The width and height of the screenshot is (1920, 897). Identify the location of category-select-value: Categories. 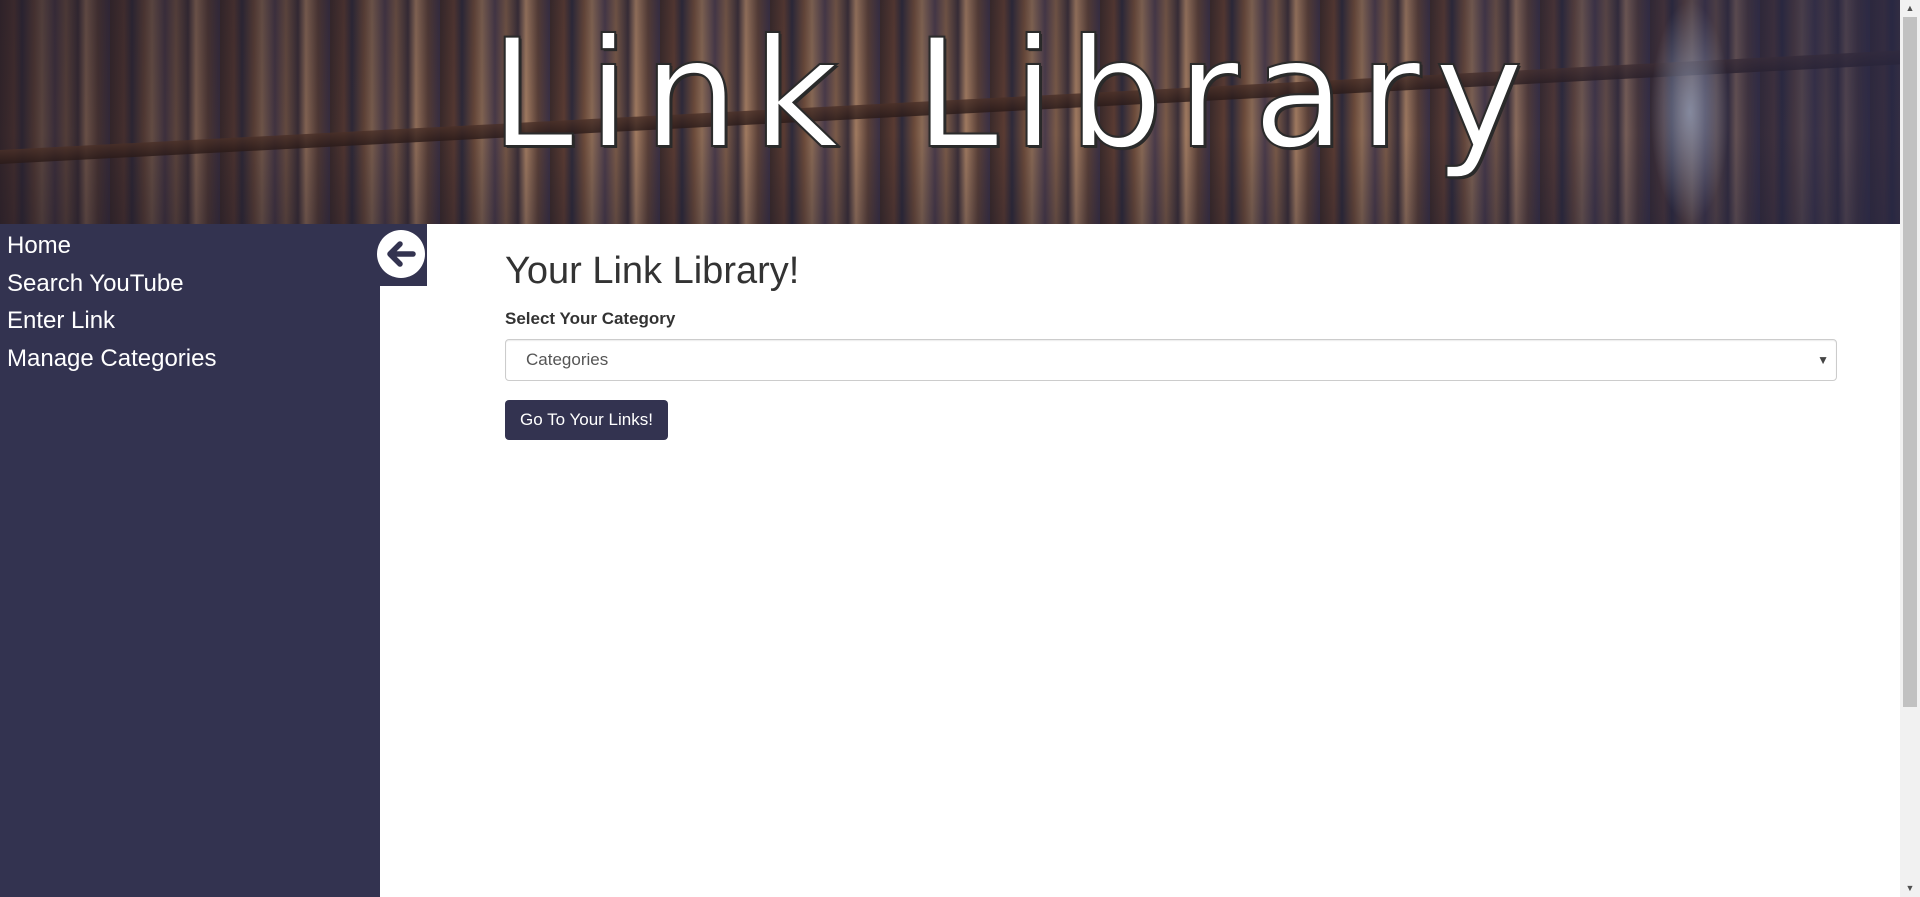
(567, 359).